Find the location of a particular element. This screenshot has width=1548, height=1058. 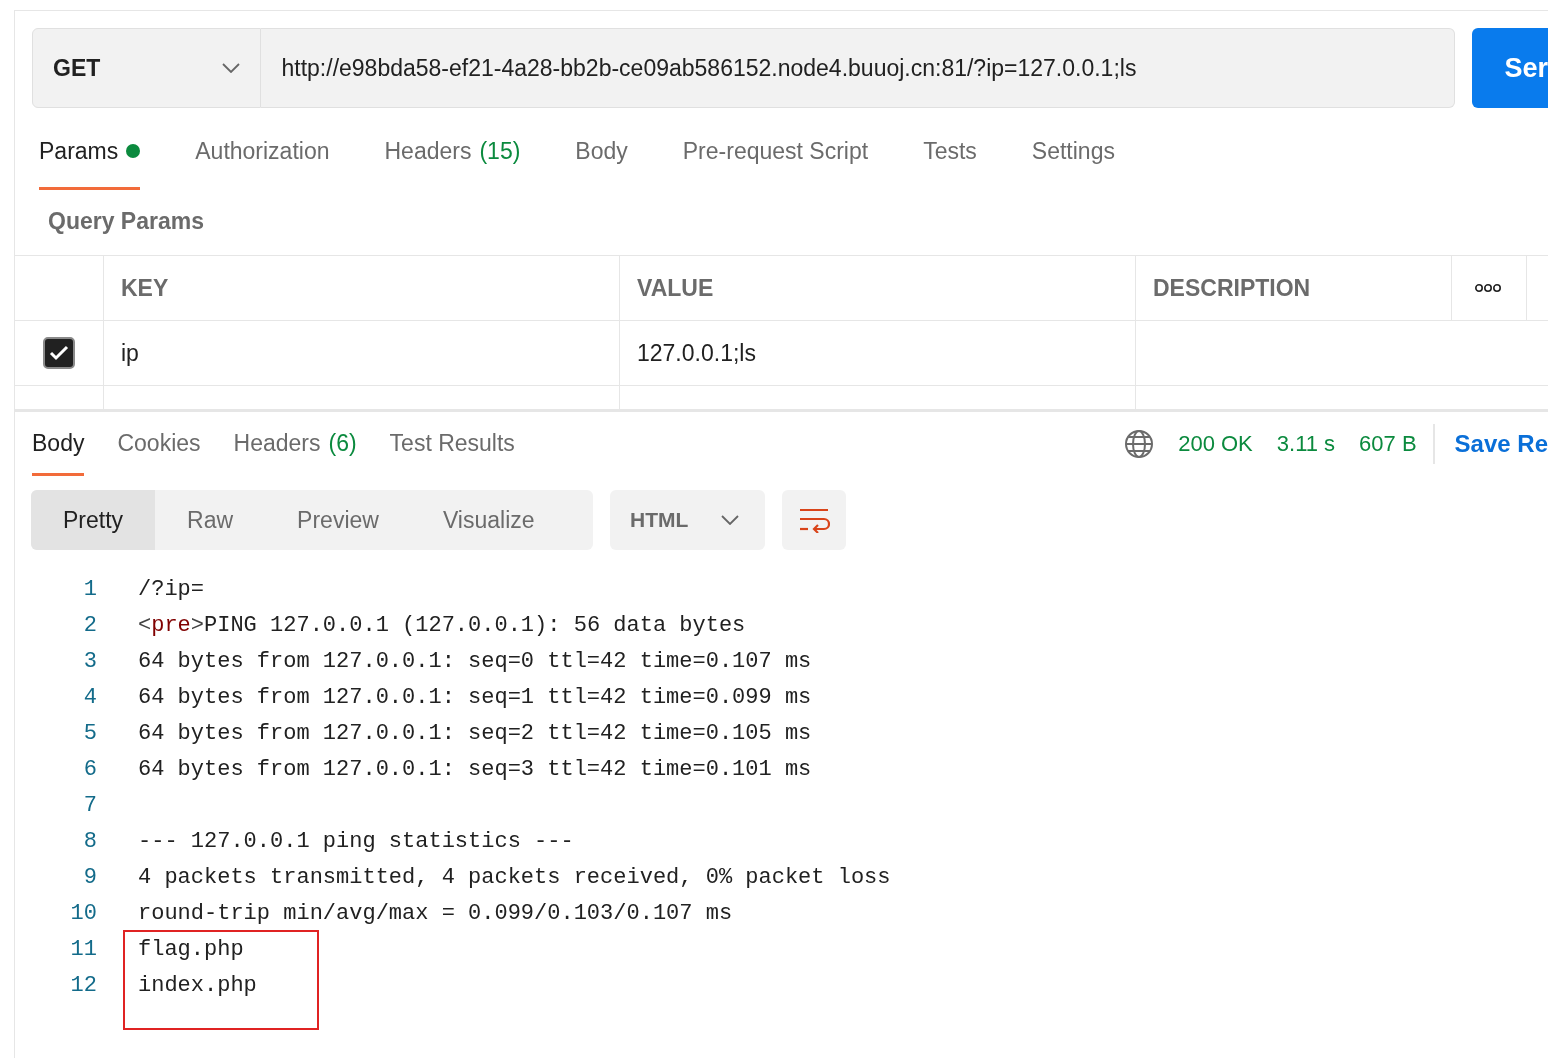

line-number: 9 is located at coordinates (89, 878).